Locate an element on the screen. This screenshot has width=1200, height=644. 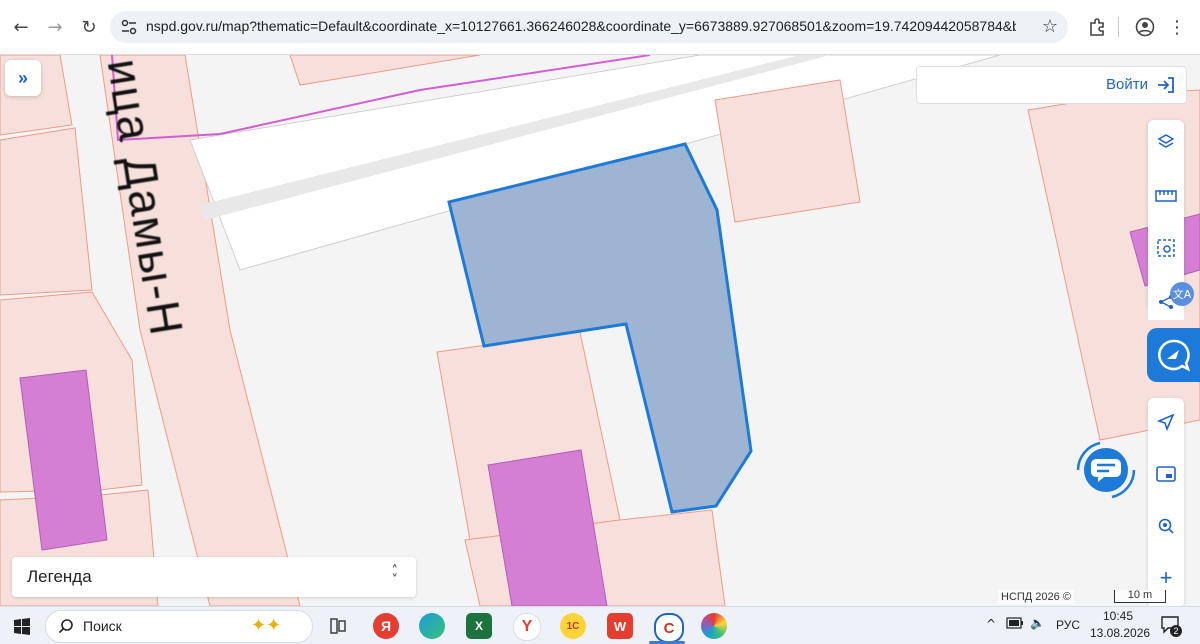
login-button: Войти is located at coordinates (1051, 85).